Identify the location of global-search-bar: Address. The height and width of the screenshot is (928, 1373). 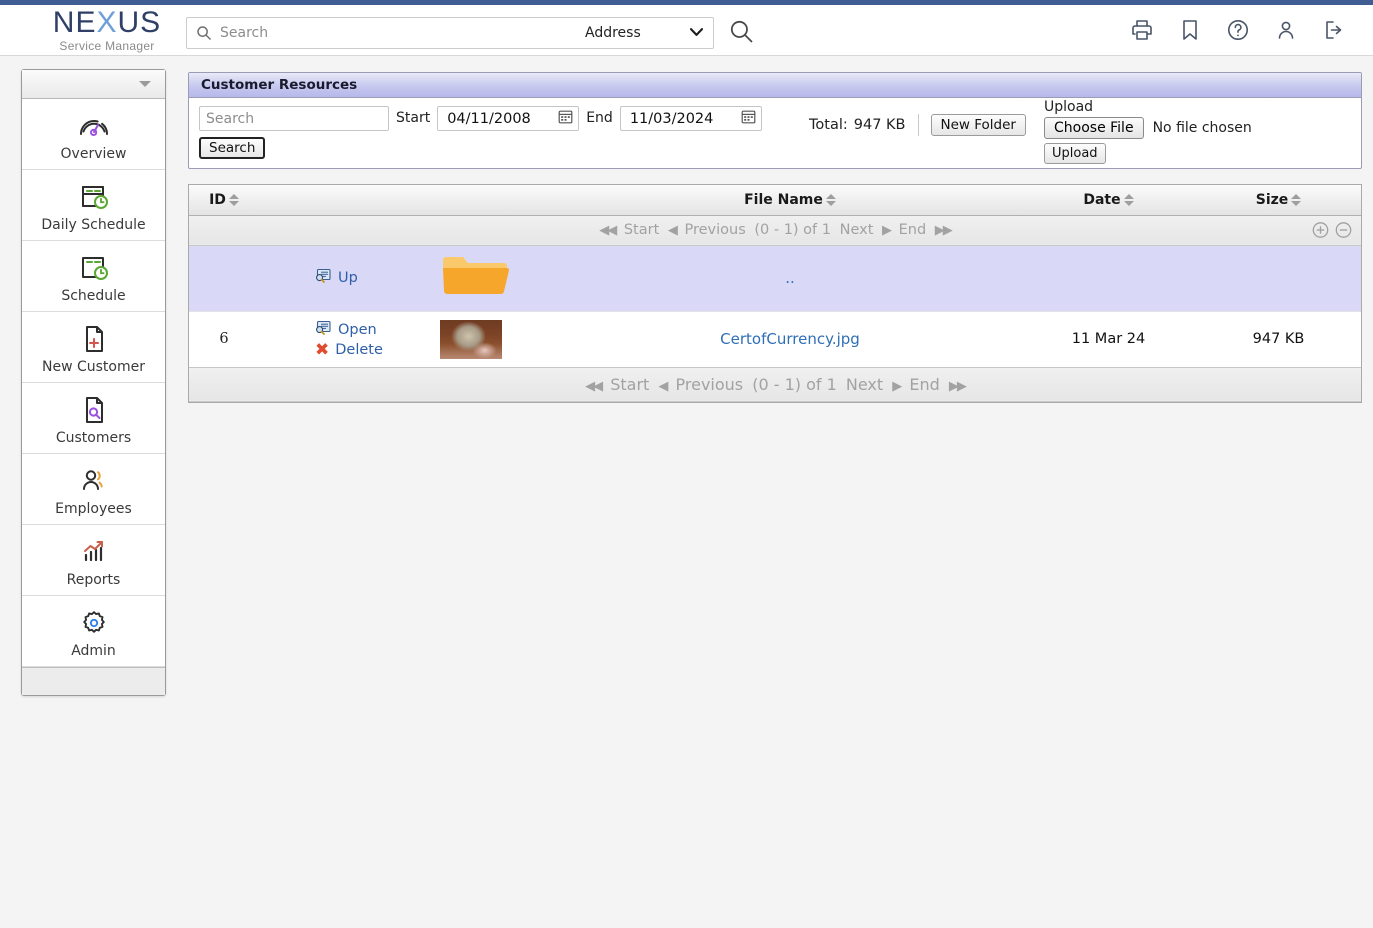
(450, 33).